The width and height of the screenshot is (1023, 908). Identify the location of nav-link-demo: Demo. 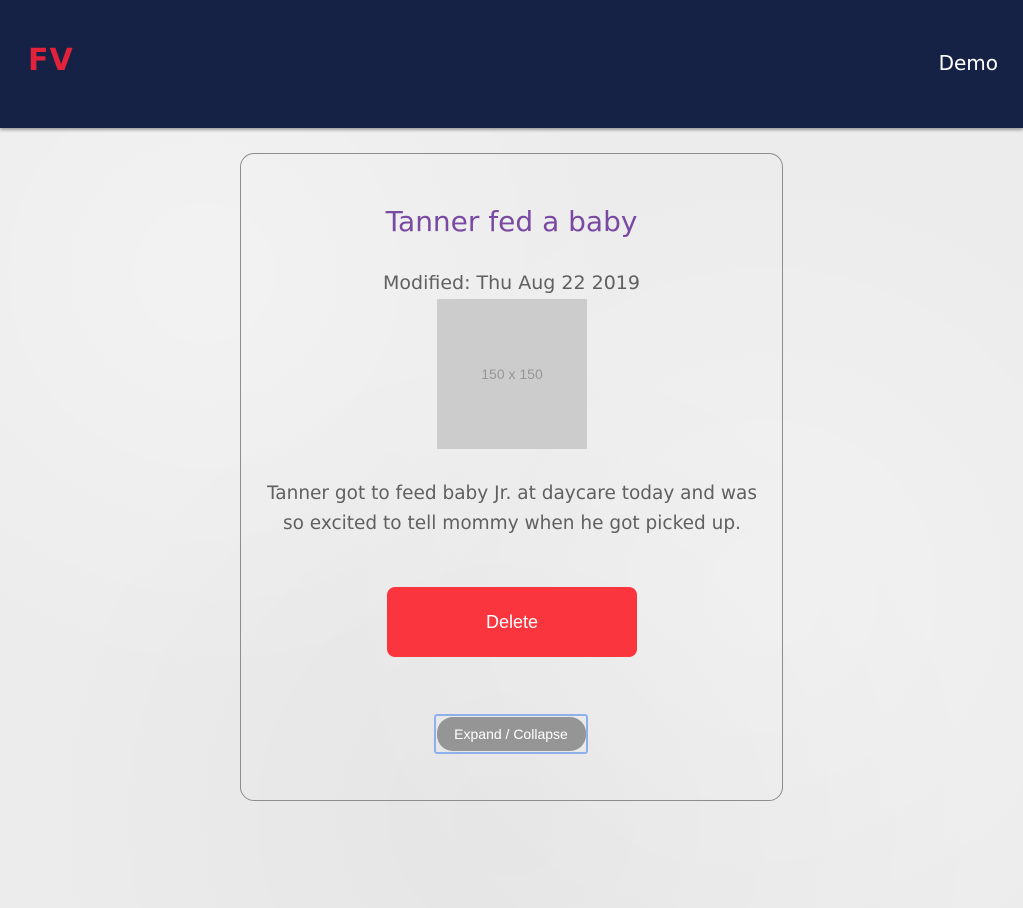
(968, 63).